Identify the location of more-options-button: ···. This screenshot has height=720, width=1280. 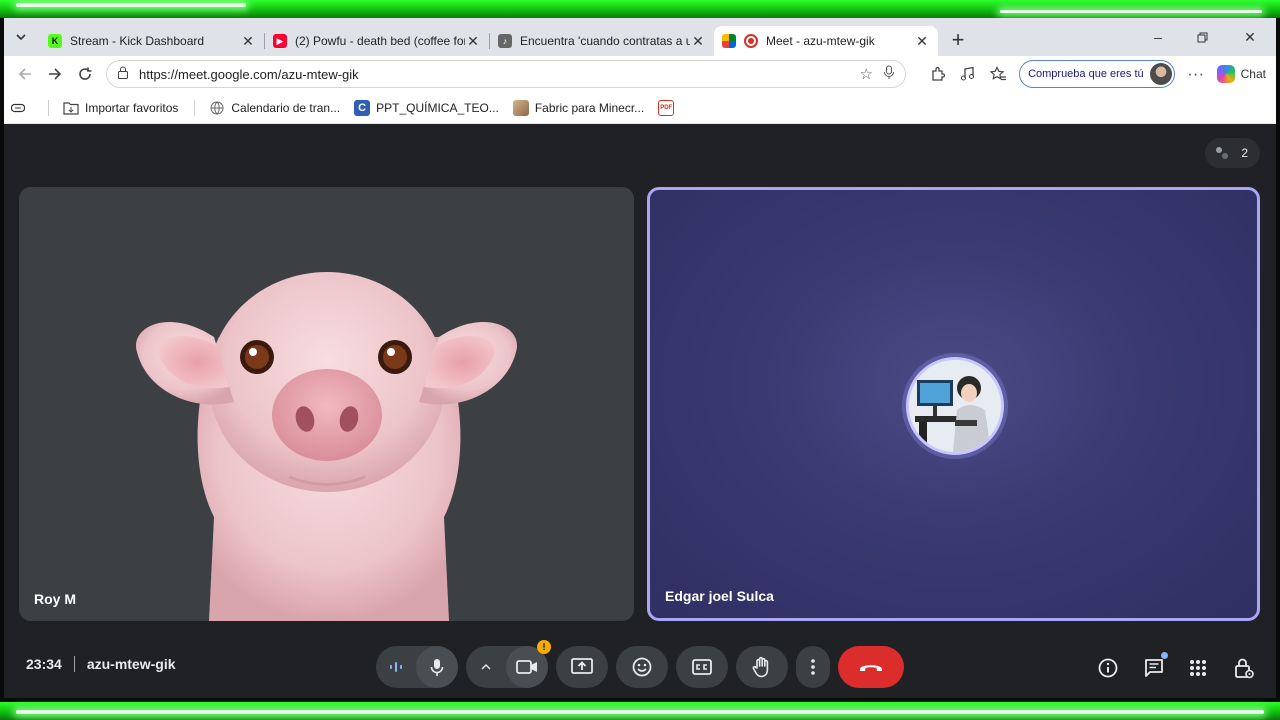
(1196, 74).